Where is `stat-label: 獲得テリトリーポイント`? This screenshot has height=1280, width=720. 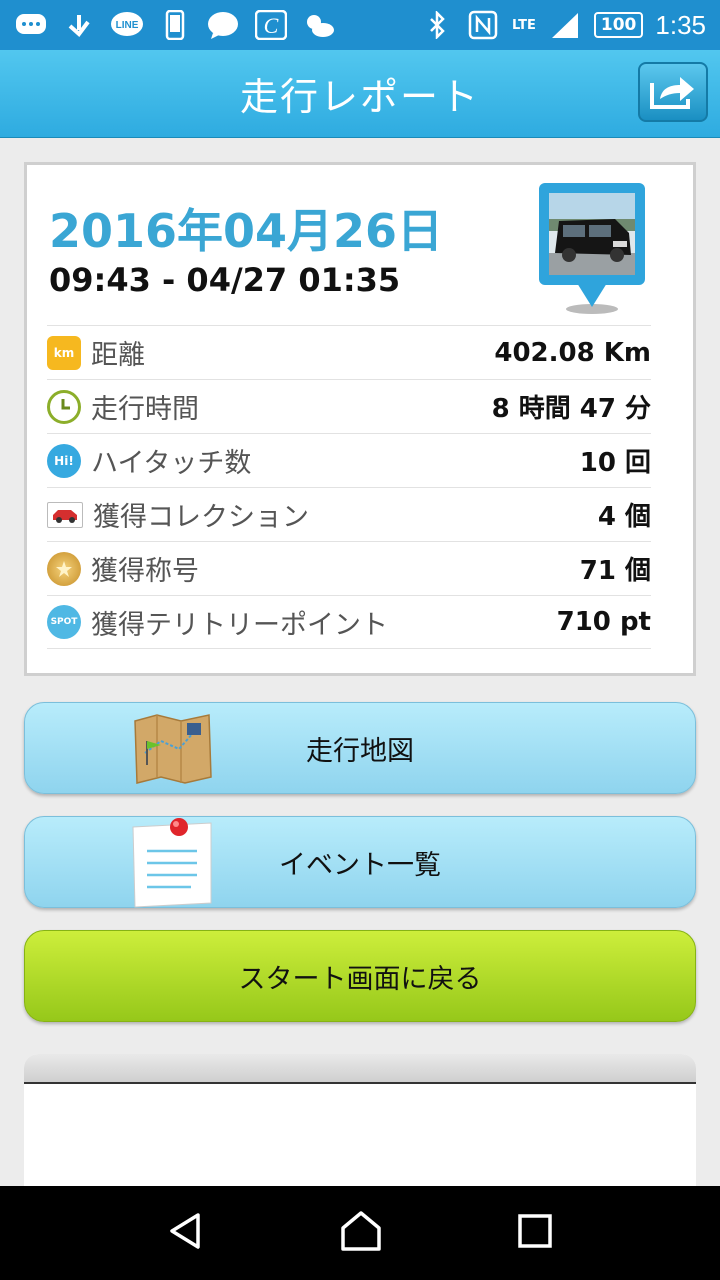
stat-label: 獲得テリトリーポイント is located at coordinates (239, 625).